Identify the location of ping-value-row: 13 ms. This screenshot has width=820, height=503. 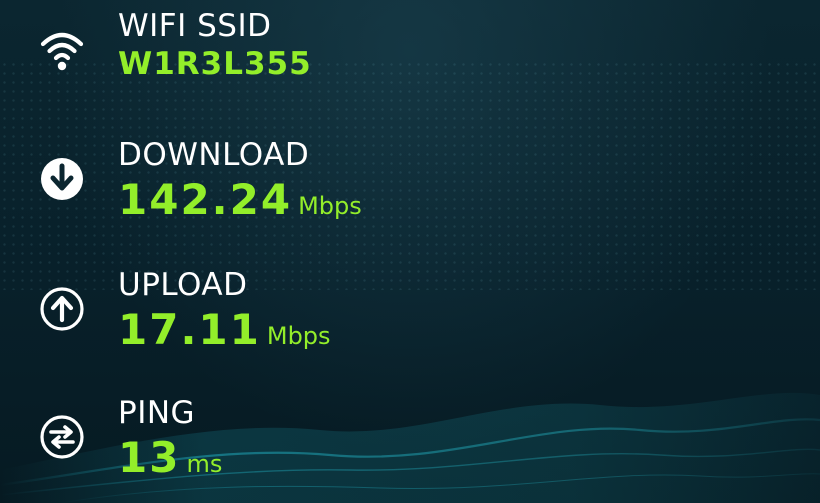
(170, 457).